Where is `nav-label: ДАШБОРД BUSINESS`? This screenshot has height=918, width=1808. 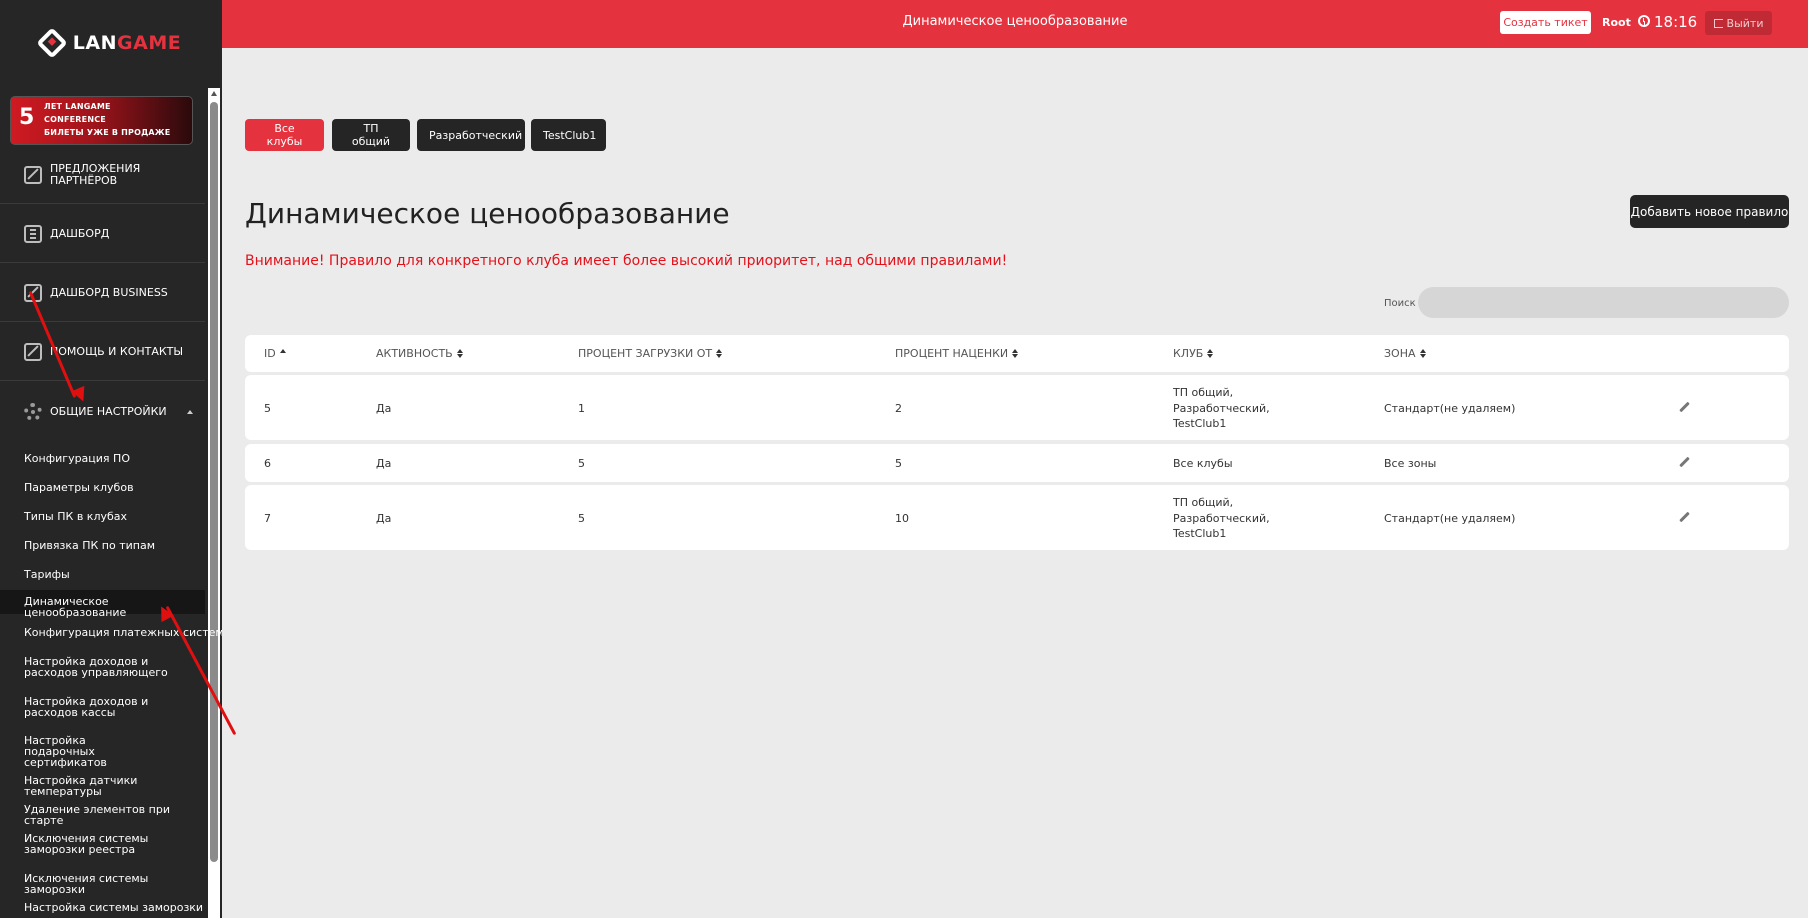 nav-label: ДАШБОРД BUSINESS is located at coordinates (109, 292).